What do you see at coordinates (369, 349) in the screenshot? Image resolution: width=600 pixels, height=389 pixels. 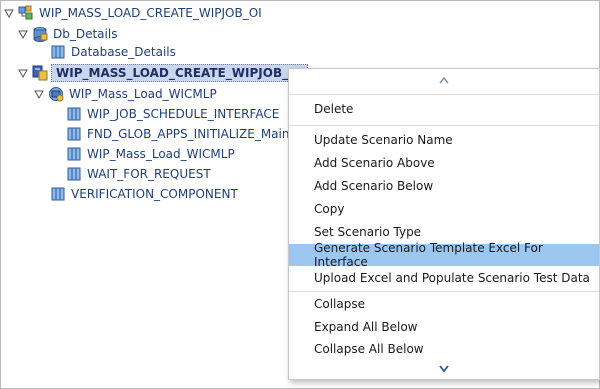 I see `menu-item-label: Collapse All Below` at bounding box center [369, 349].